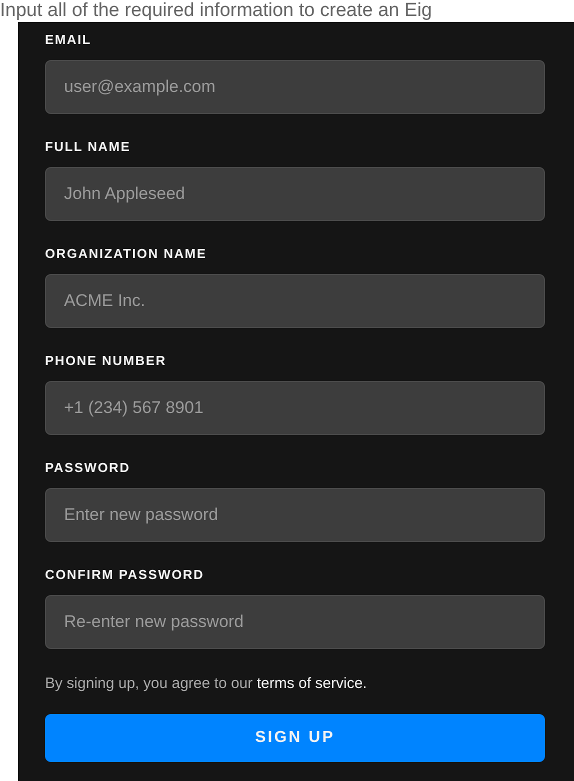 The image size is (574, 781). Describe the element at coordinates (68, 40) in the screenshot. I see `field-label: EMAIL` at that location.